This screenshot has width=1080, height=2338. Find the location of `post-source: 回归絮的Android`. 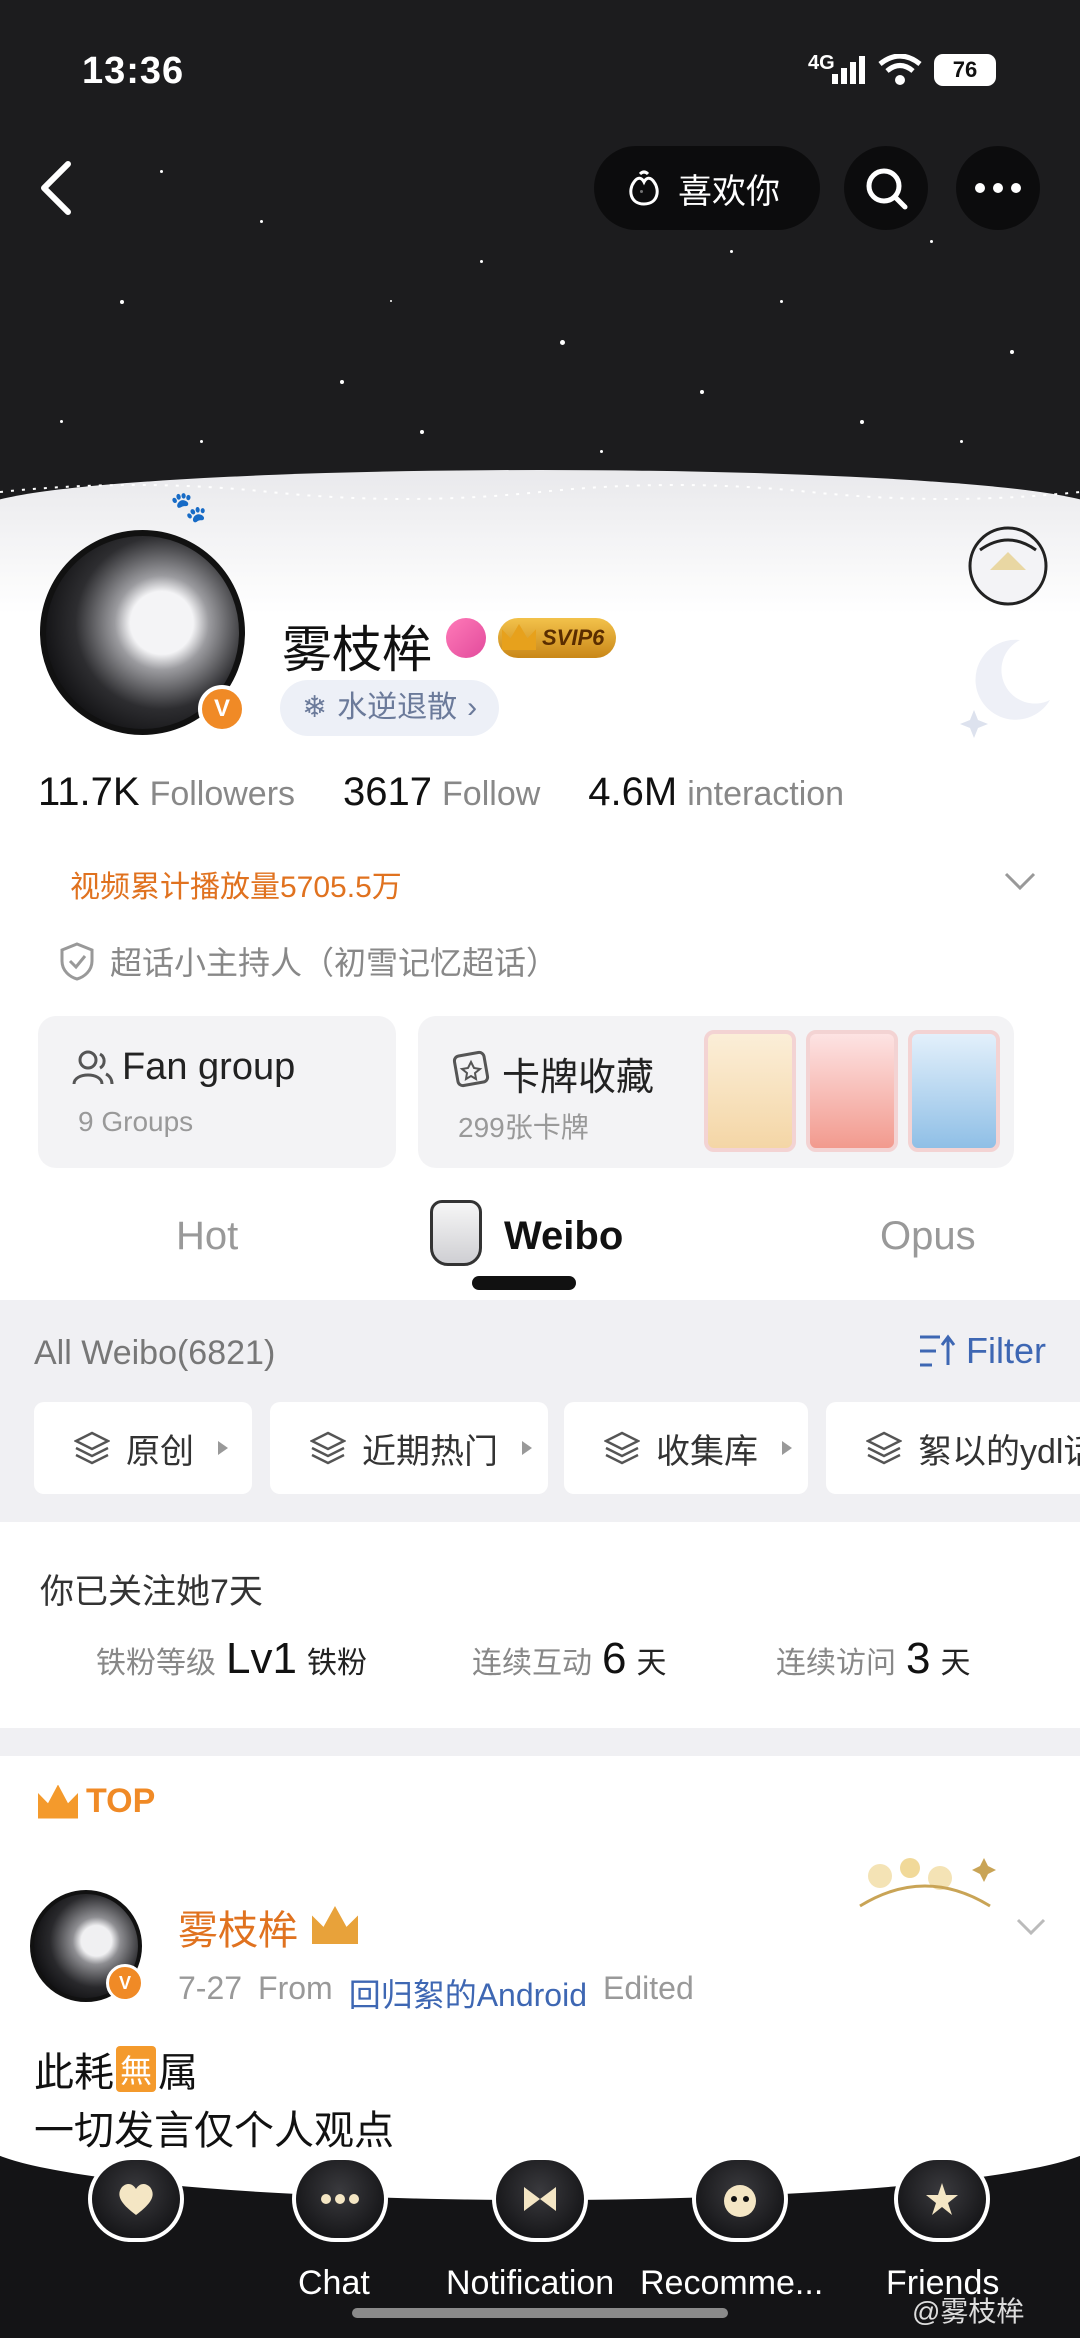

post-source: 回归絮的Android is located at coordinates (468, 1993).